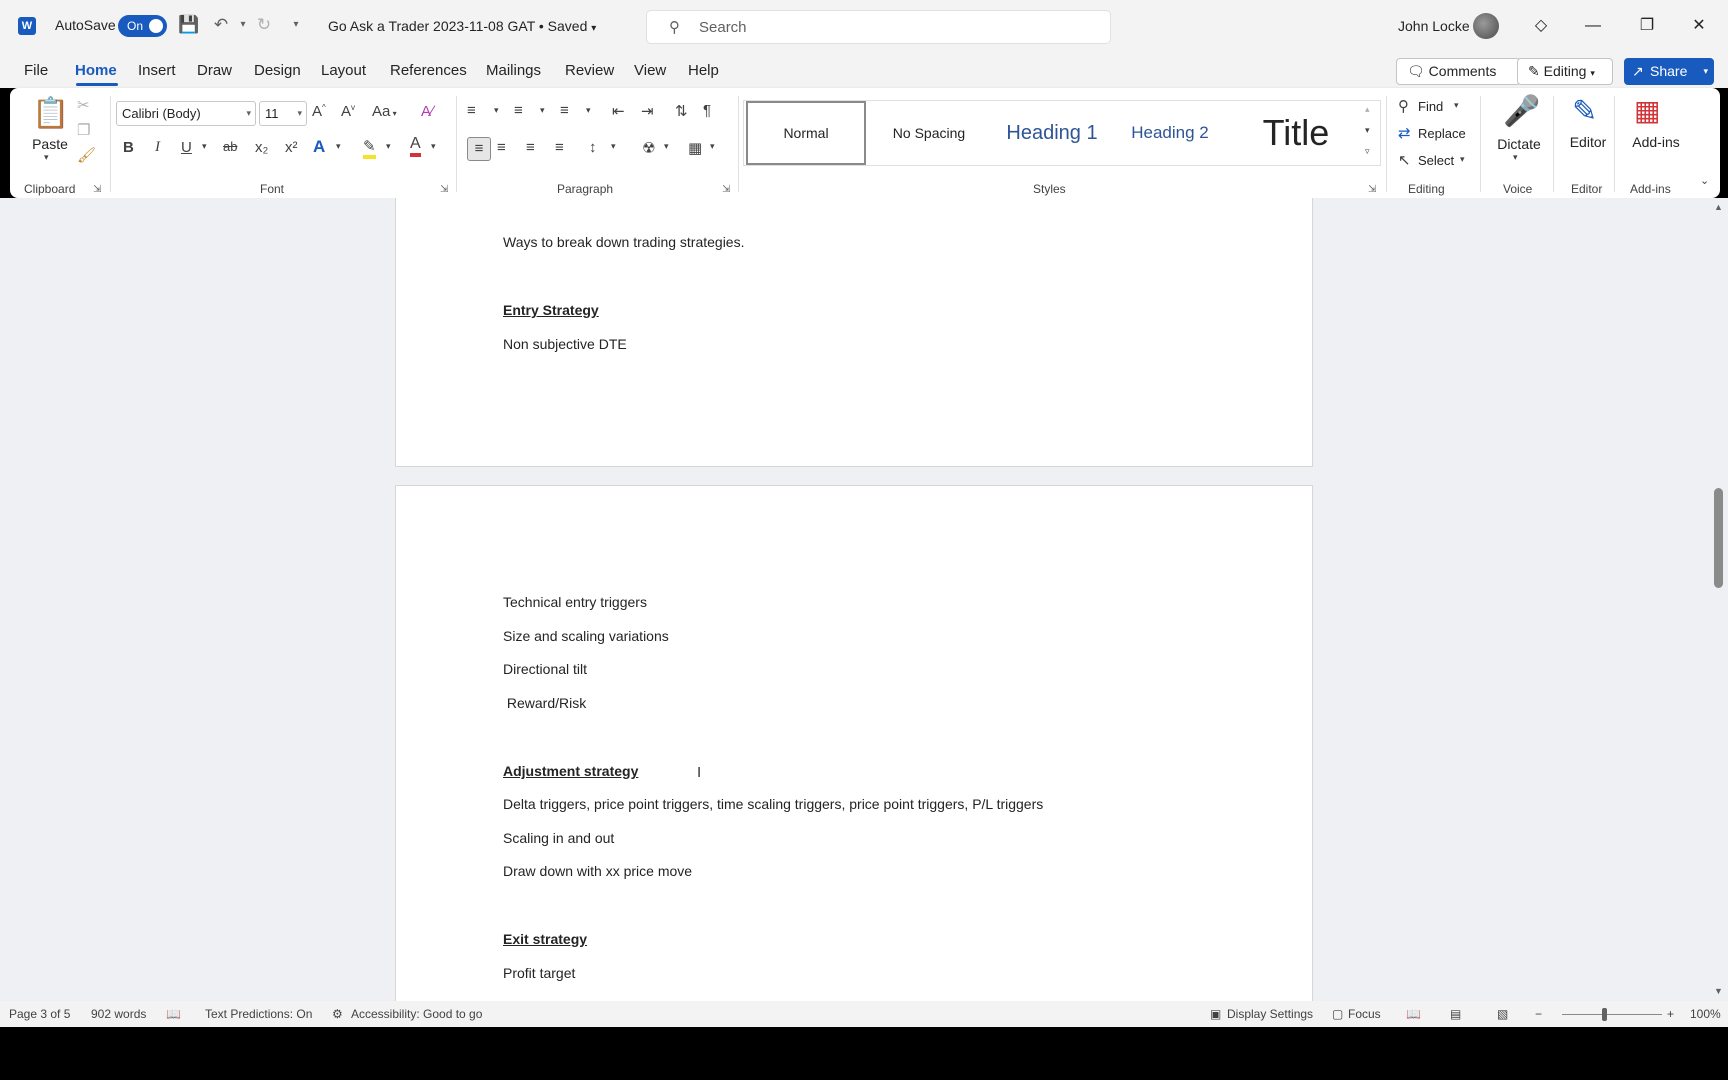  I want to click on bold-icon: B, so click(128, 147).